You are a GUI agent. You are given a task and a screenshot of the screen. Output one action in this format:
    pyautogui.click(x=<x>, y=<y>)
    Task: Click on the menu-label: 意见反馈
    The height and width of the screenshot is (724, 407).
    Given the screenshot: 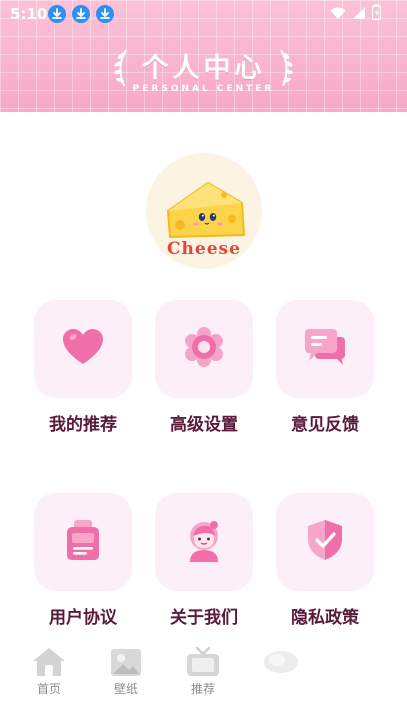 What is the action you would take?
    pyautogui.click(x=325, y=425)
    